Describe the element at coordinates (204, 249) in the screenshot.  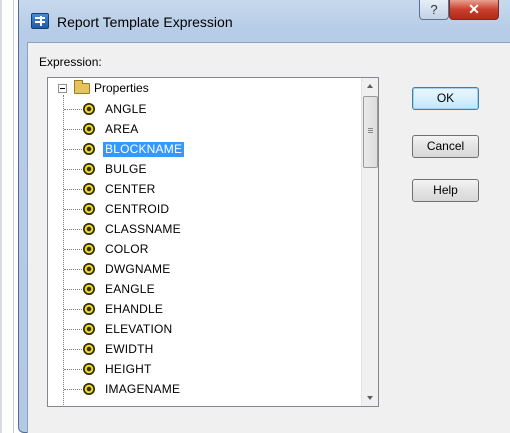
I see `tree-item: COLOR` at that location.